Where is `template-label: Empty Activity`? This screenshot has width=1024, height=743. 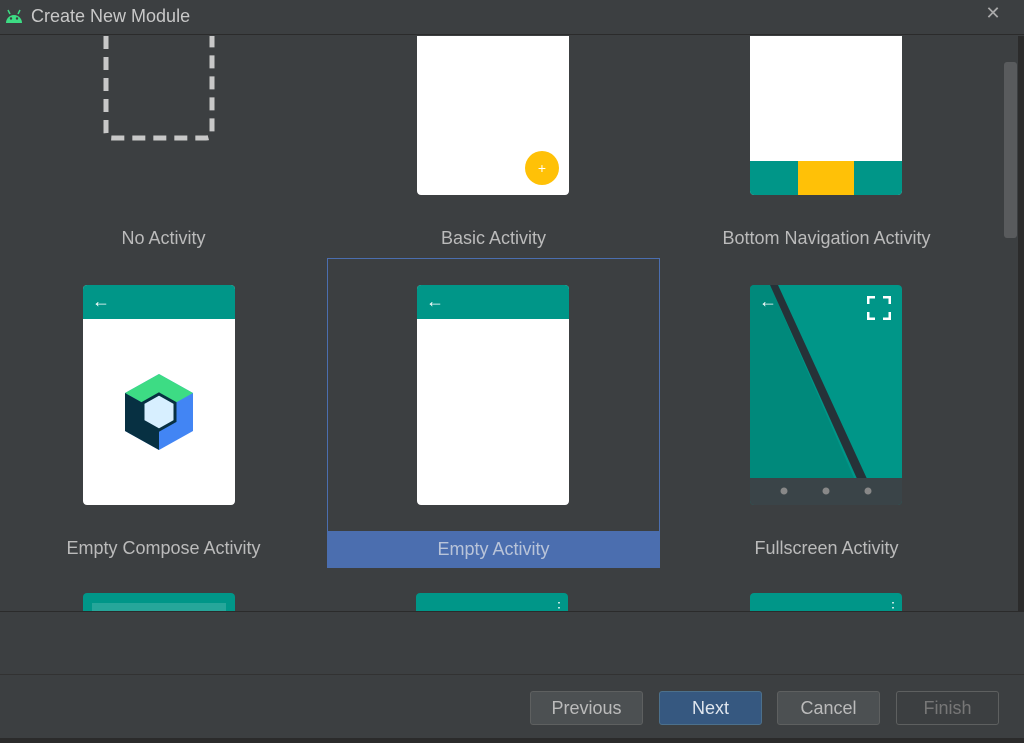 template-label: Empty Activity is located at coordinates (493, 549).